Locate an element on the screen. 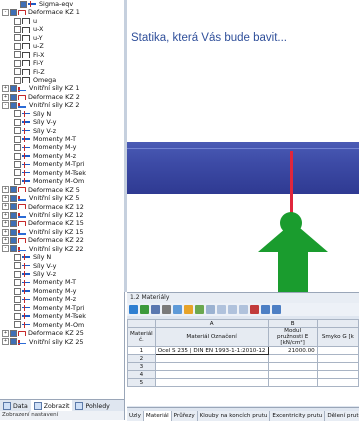 The width and height of the screenshot is (359, 421). tree-item: Fi-Z is located at coordinates (62, 72).